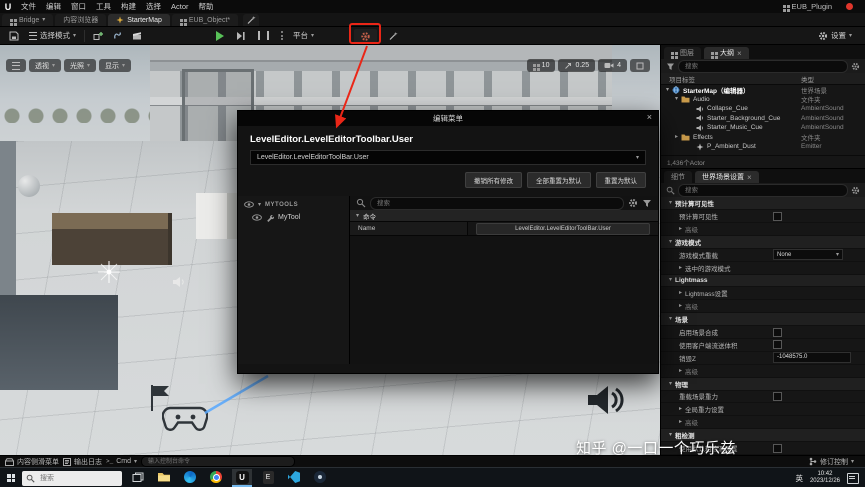 The height and width of the screenshot is (487, 865). What do you see at coordinates (16, 65) in the screenshot?
I see `viewport-options-button` at bounding box center [16, 65].